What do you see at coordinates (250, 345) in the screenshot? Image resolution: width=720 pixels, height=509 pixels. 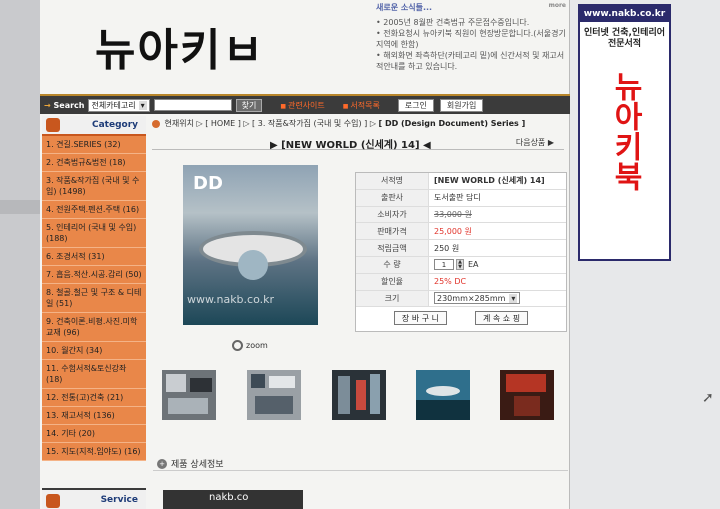 I see `zoom-button: zoom` at bounding box center [250, 345].